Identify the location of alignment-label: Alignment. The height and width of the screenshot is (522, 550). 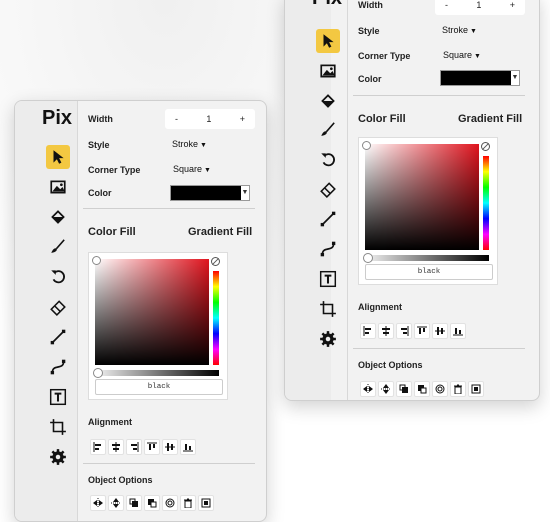
(380, 307).